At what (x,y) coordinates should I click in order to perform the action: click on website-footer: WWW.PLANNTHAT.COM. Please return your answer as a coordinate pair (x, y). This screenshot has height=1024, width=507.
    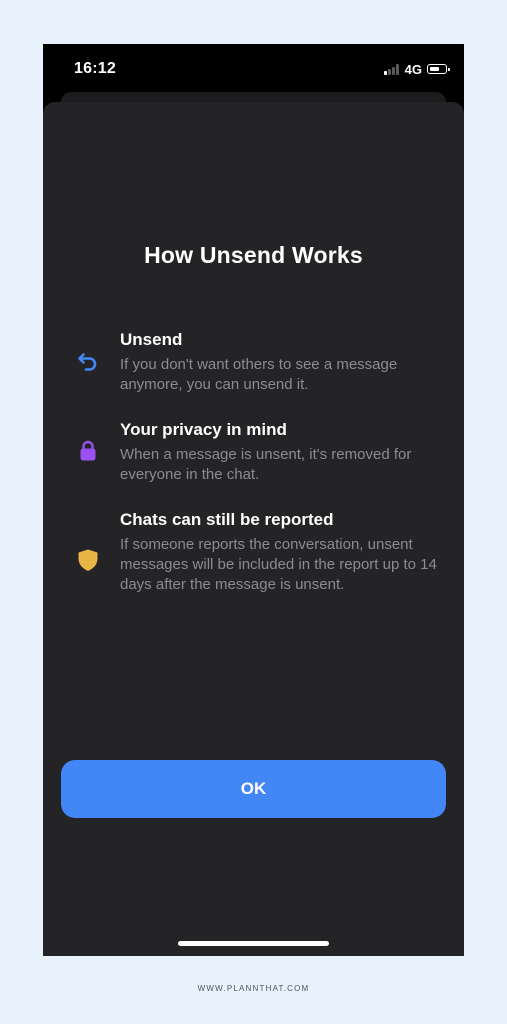
    Looking at the image, I should click on (253, 988).